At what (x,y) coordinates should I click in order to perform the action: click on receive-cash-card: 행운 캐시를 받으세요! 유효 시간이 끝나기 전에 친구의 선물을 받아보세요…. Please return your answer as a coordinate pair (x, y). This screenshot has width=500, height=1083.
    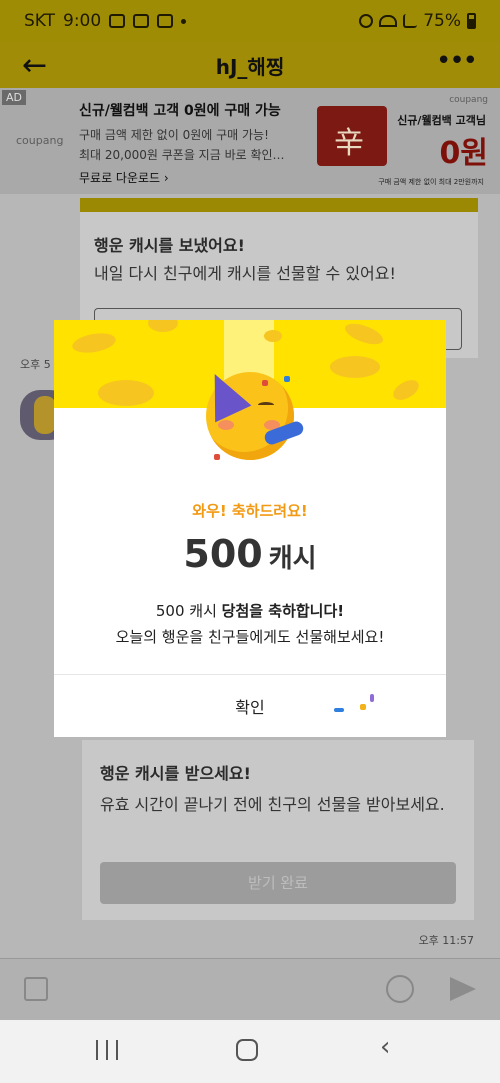
    Looking at the image, I should click on (278, 830).